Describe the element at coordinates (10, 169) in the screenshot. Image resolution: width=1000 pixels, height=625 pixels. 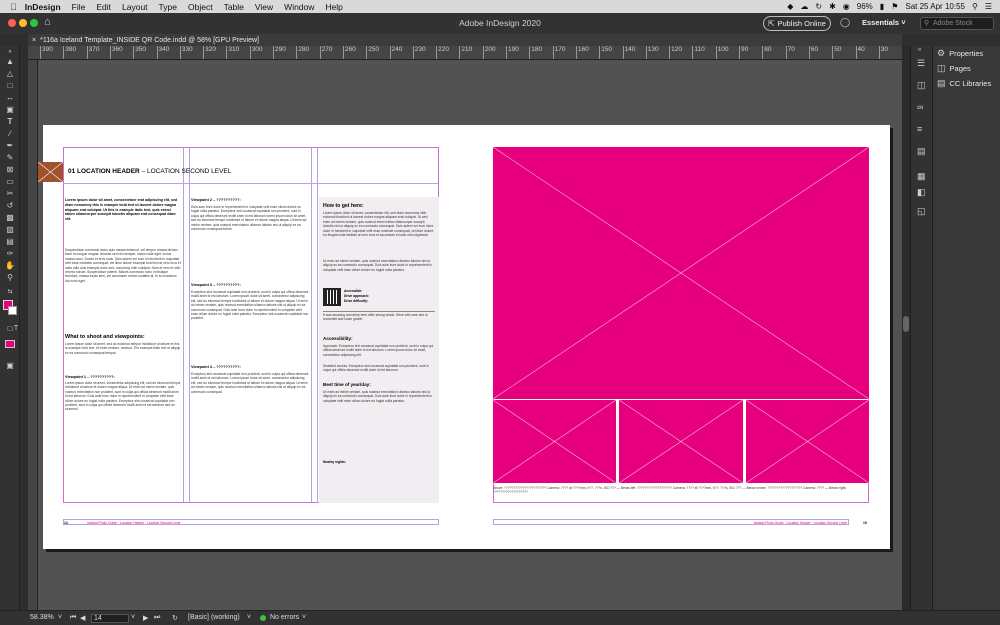
I see `rectangle-frame-tool-icon: ⊠` at that location.